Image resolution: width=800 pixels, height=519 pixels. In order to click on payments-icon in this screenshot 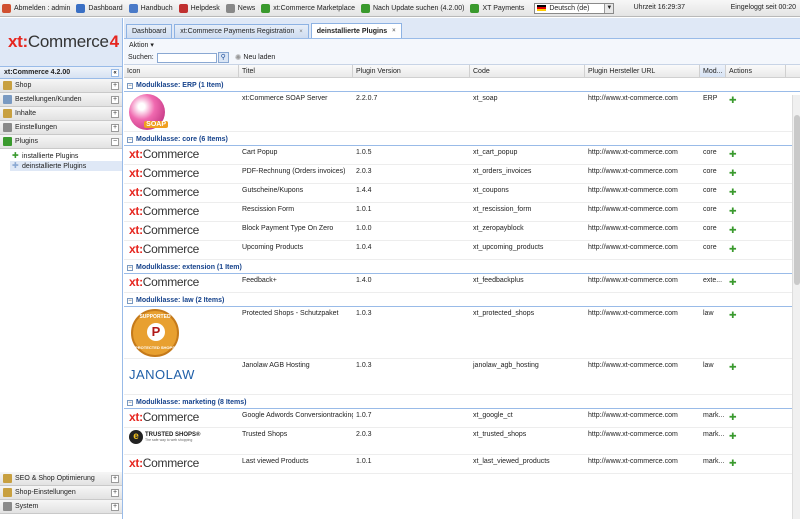, I will do `click(475, 8)`.